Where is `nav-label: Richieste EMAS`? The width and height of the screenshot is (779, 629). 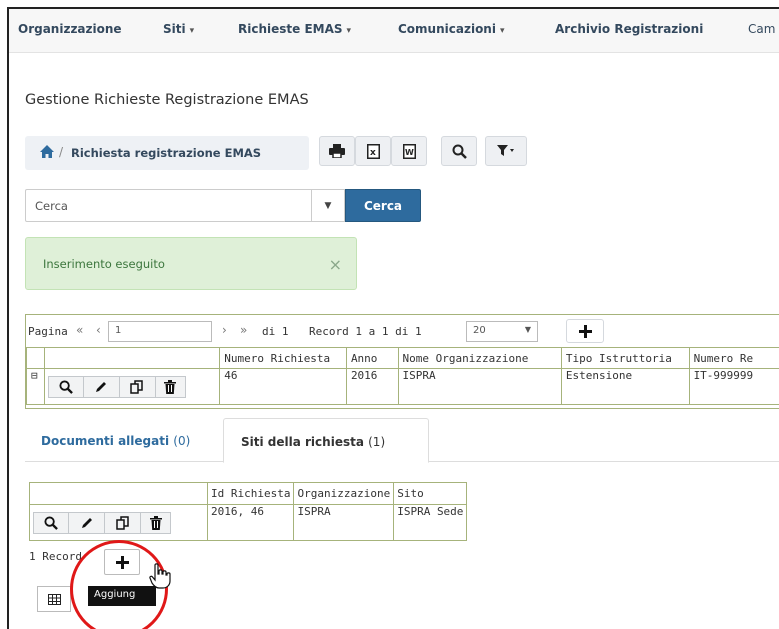
nav-label: Richieste EMAS is located at coordinates (290, 29).